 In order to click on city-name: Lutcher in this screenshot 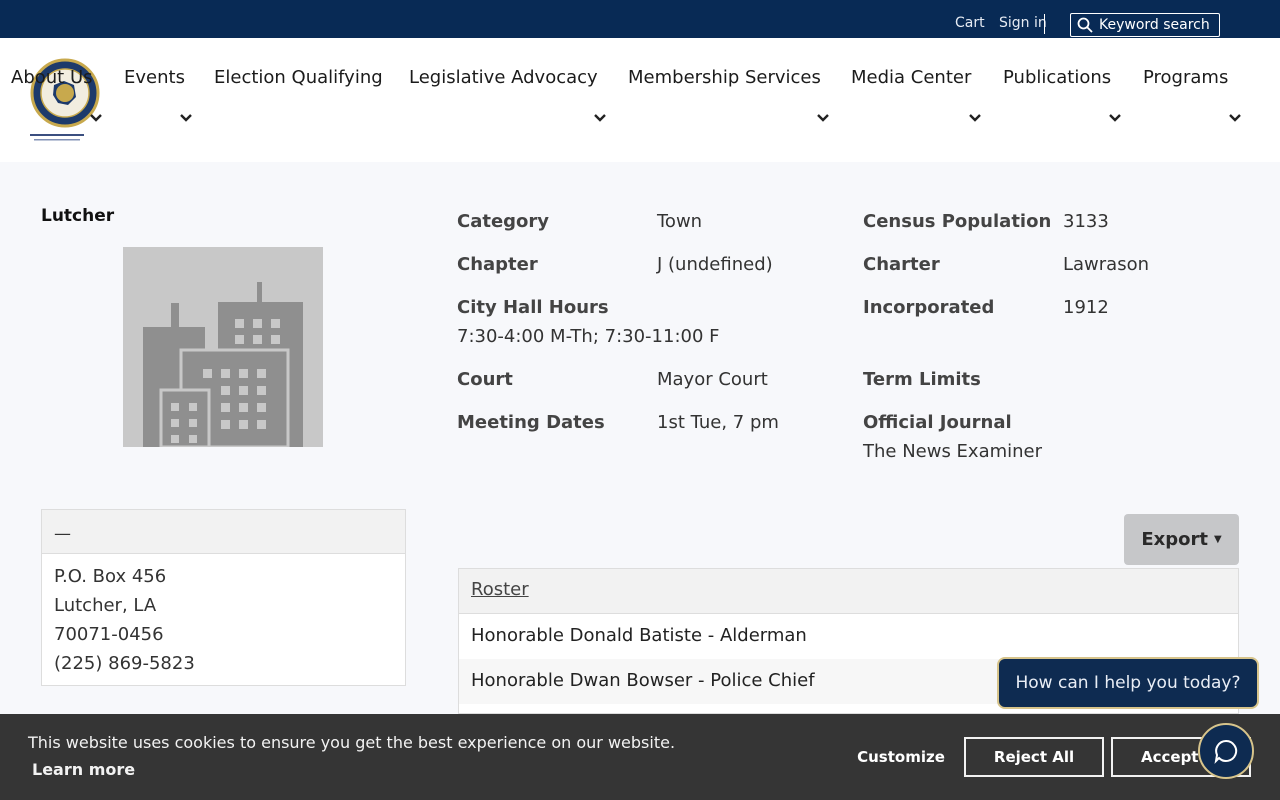, I will do `click(78, 216)`.